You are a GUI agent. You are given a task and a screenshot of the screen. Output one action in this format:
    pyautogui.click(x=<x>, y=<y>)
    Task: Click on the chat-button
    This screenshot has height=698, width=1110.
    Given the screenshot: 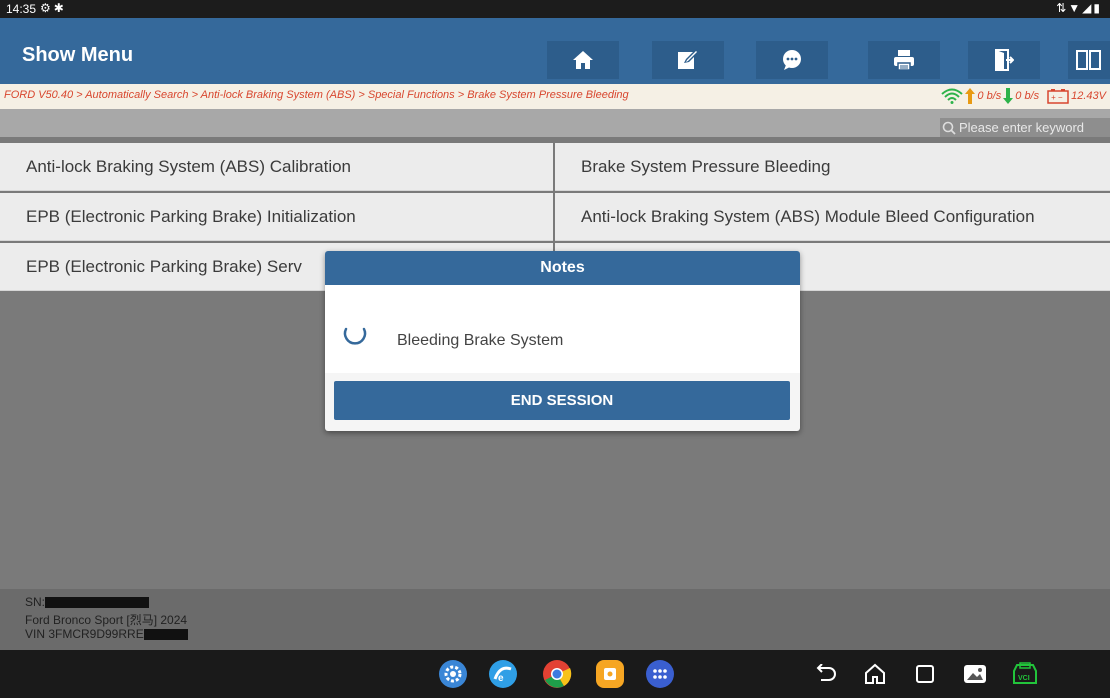 What is the action you would take?
    pyautogui.click(x=792, y=60)
    